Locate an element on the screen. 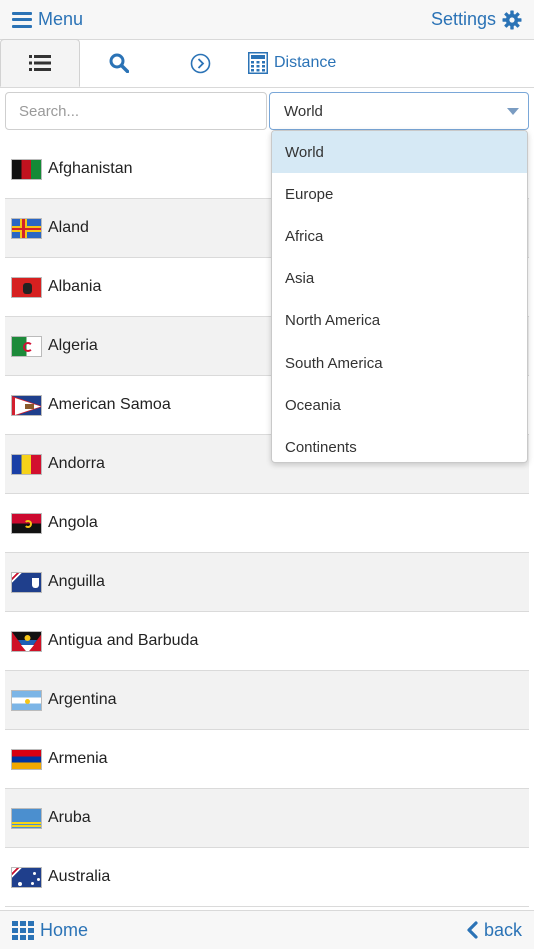 The width and height of the screenshot is (534, 949). caret-down-icon is located at coordinates (513, 111).